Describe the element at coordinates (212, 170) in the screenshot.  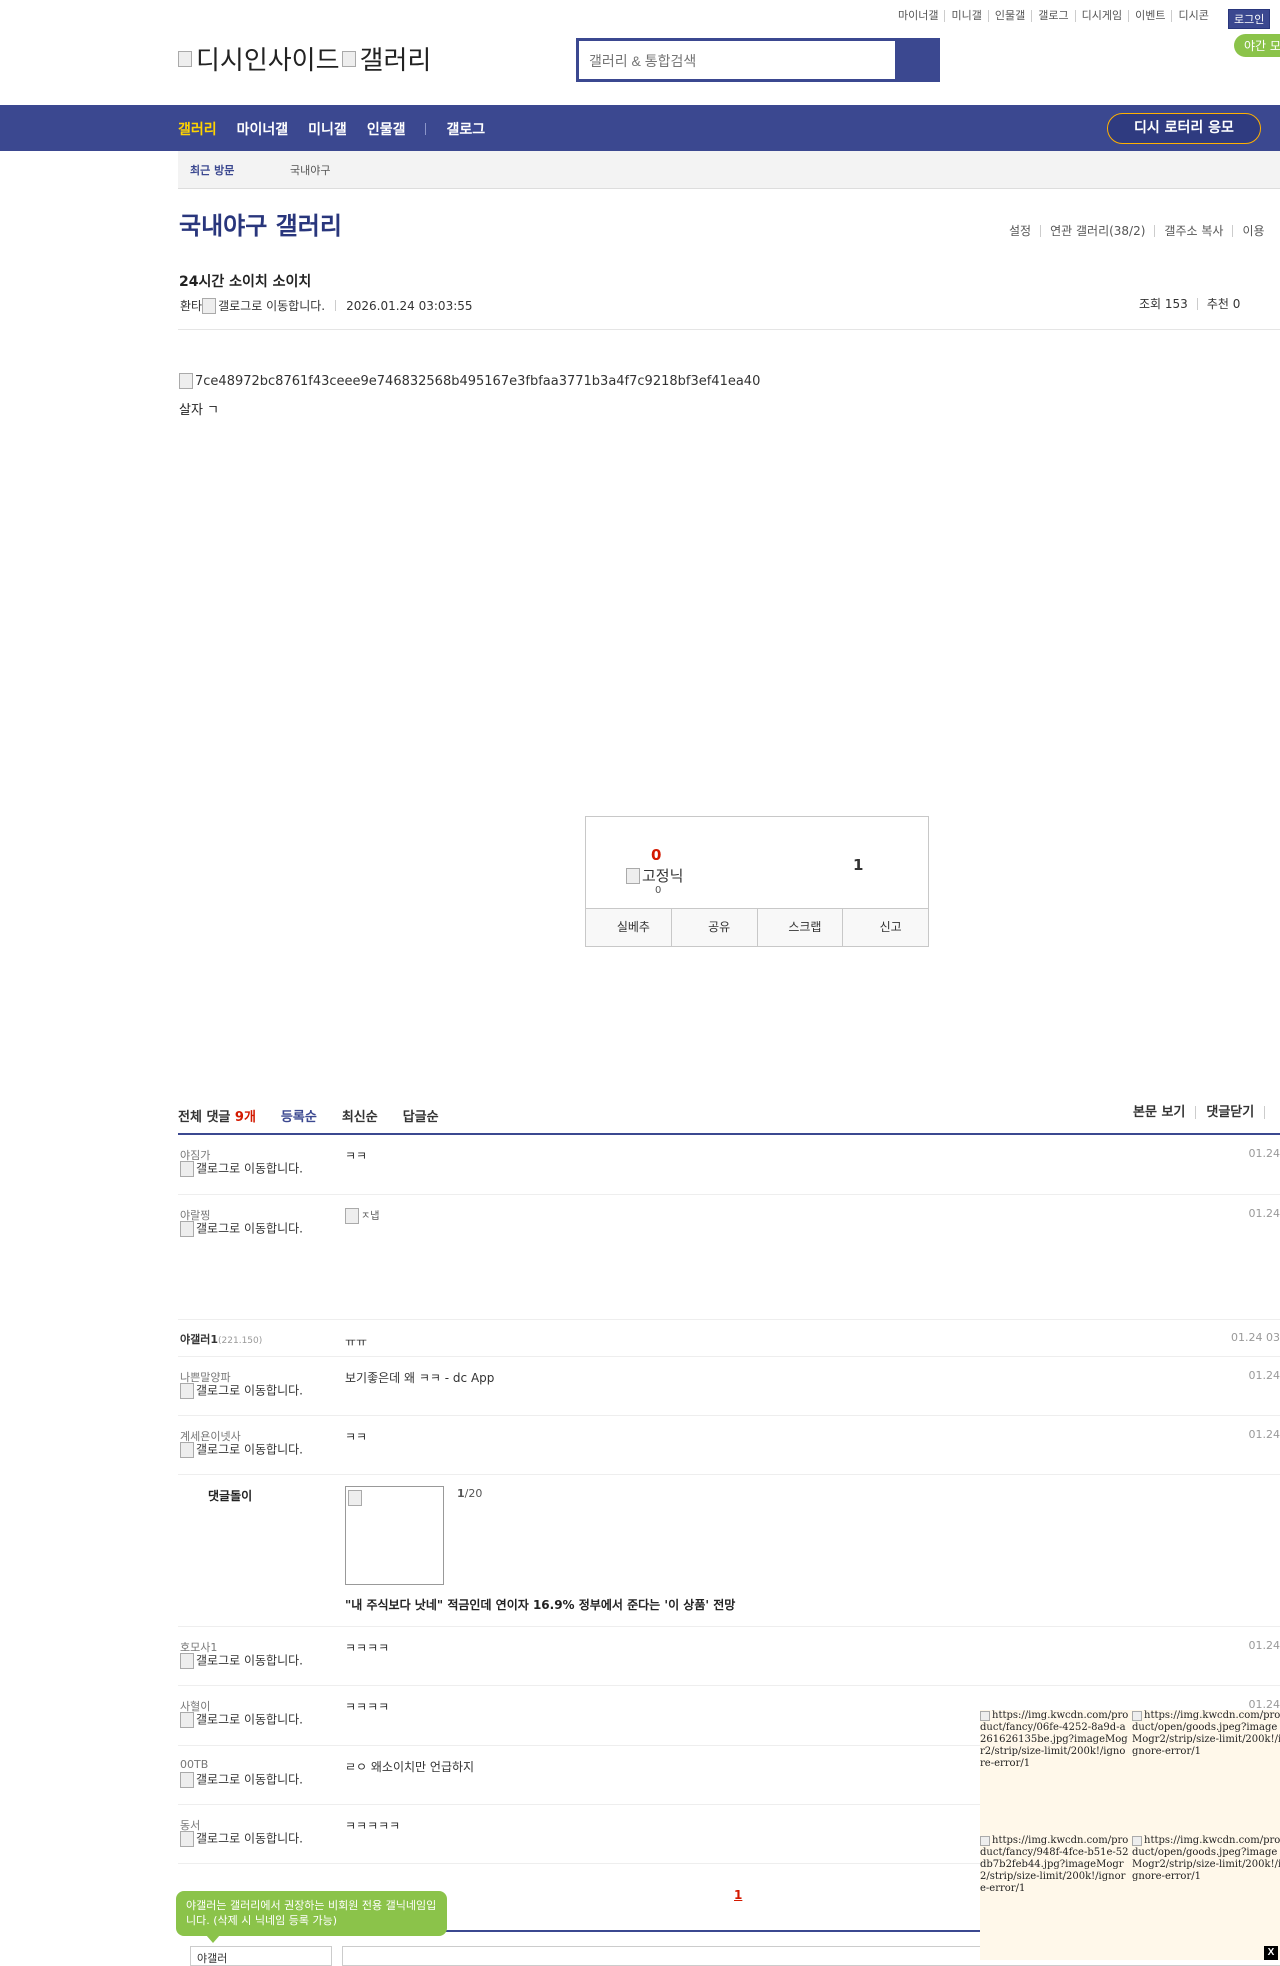
I see `recent-visits-label: 최근 방문` at that location.